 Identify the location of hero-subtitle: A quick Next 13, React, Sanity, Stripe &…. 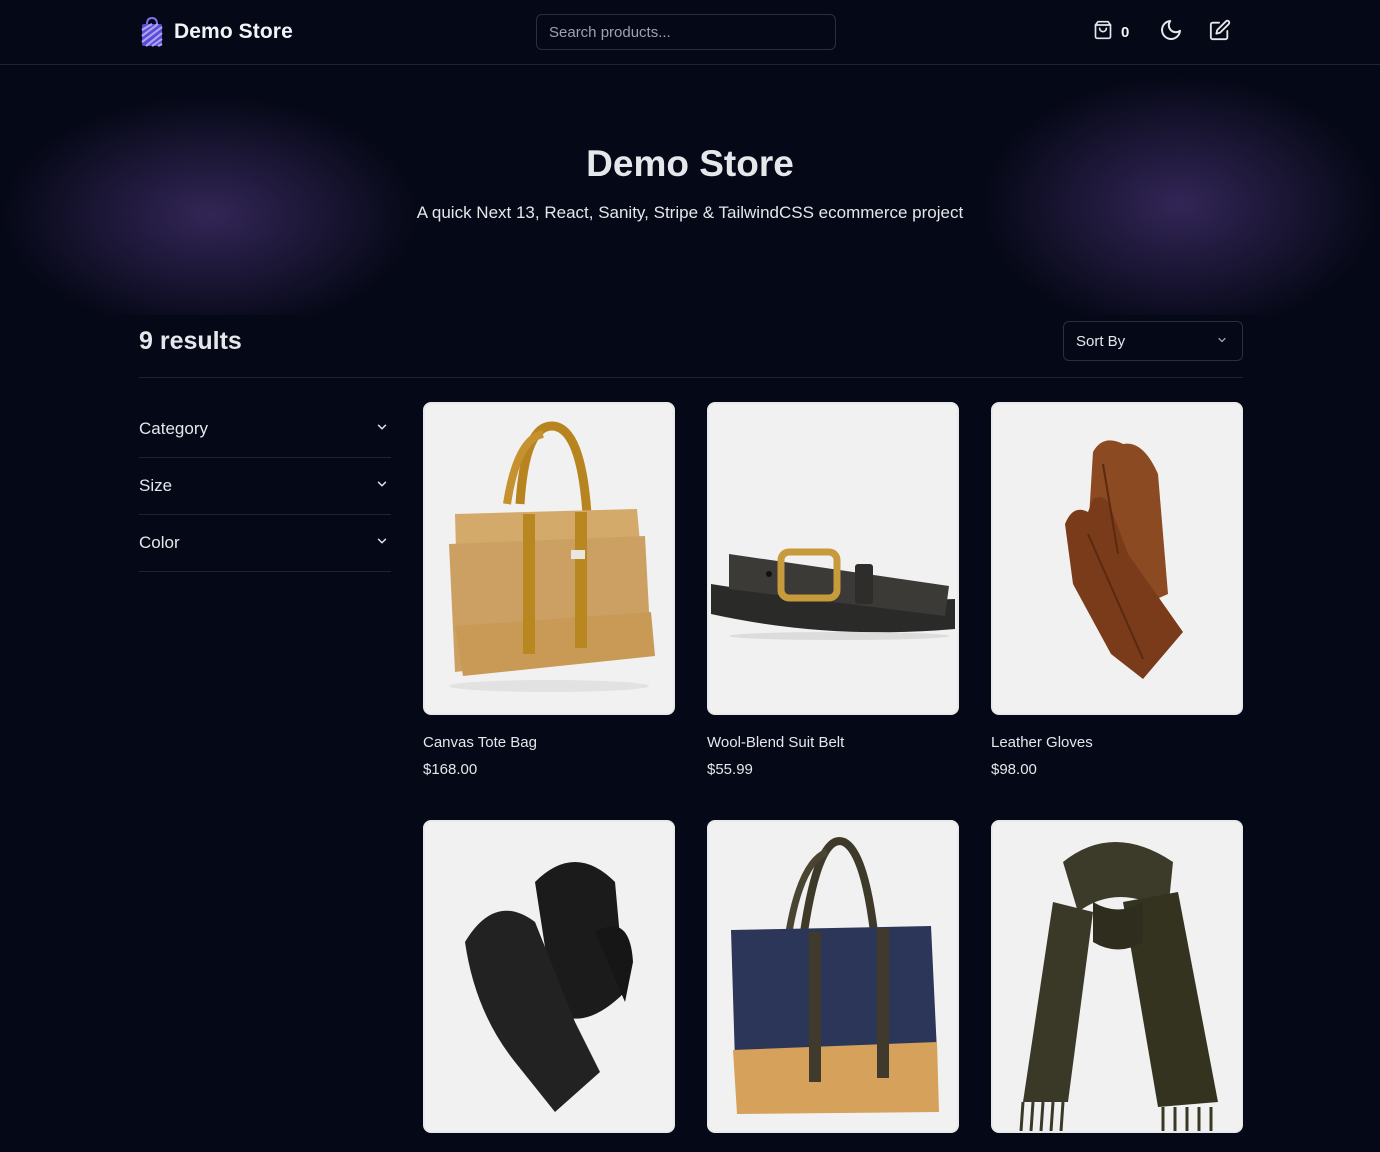
(690, 212).